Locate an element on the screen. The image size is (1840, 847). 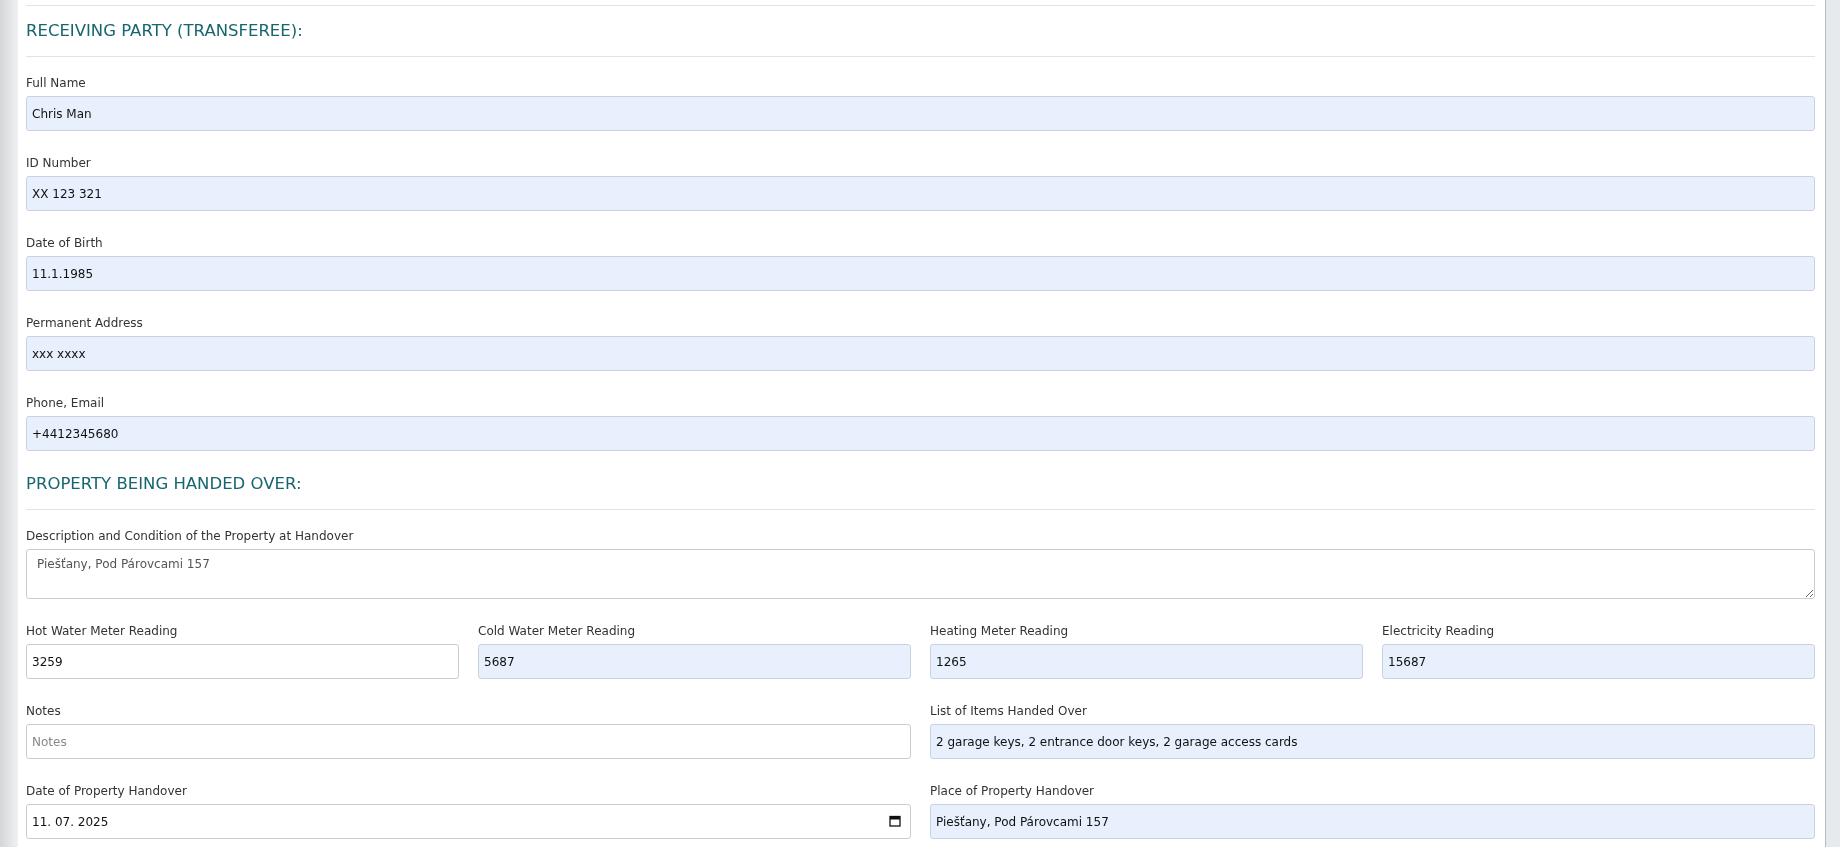
input-field: Piešťany, Pod Párovcami 157 is located at coordinates (1372, 821).